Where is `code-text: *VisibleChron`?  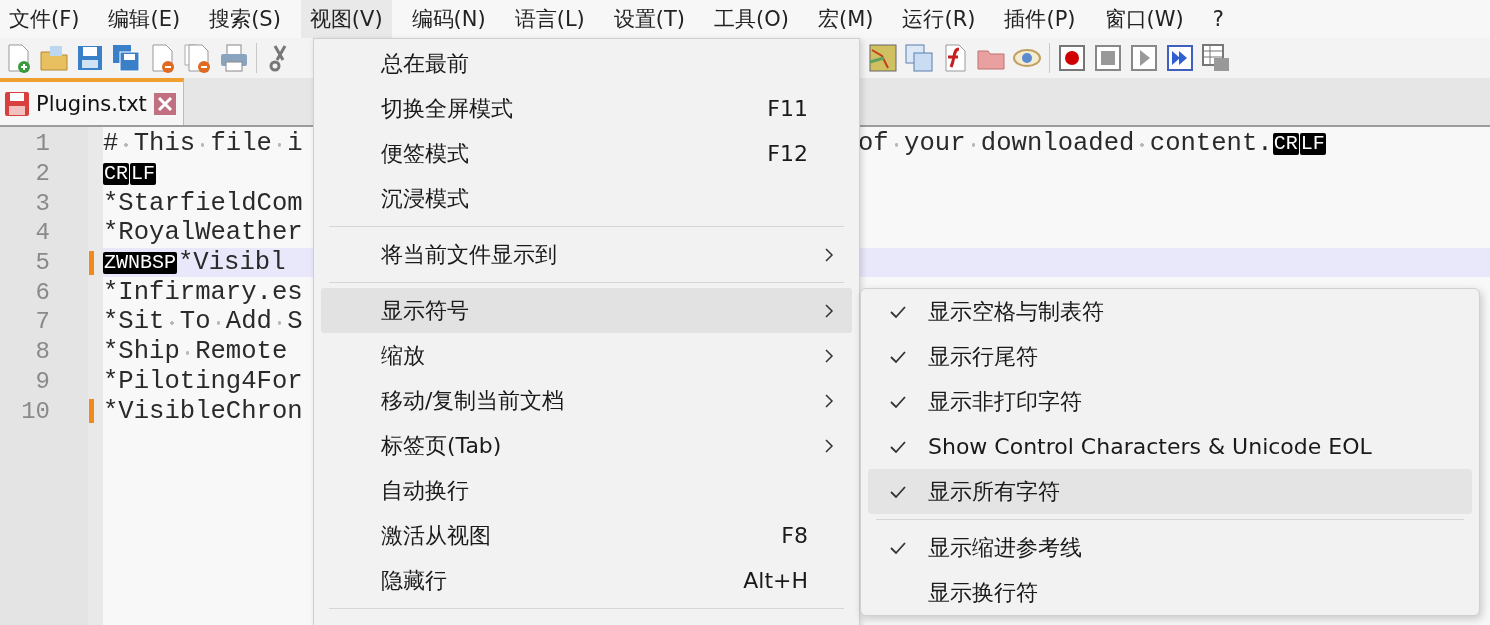 code-text: *VisibleChron is located at coordinates (203, 411).